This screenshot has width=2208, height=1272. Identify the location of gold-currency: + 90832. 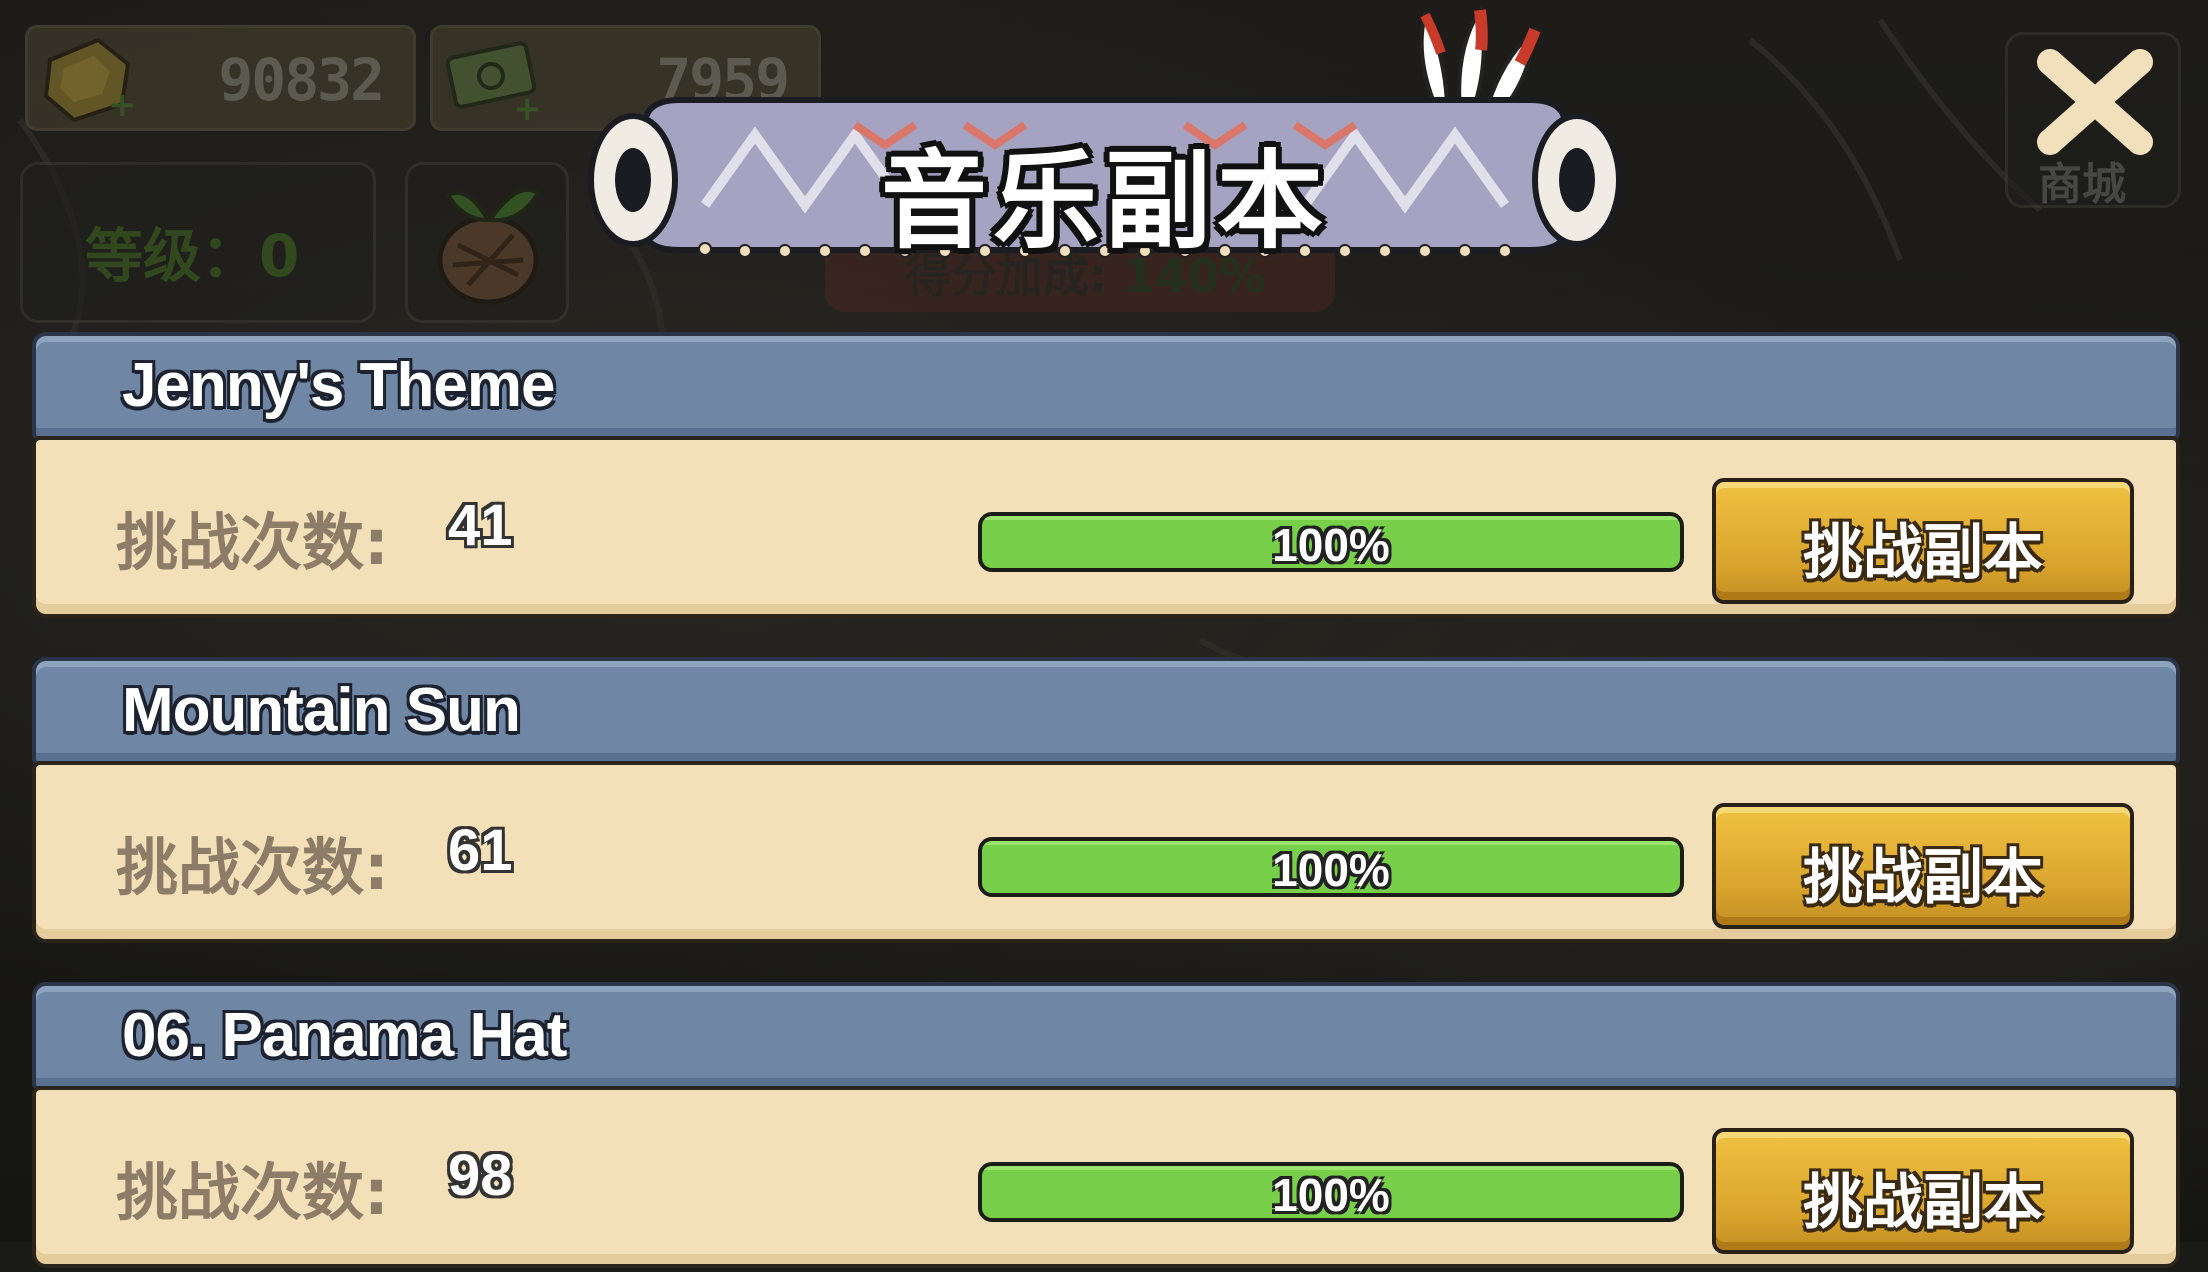
(220, 78).